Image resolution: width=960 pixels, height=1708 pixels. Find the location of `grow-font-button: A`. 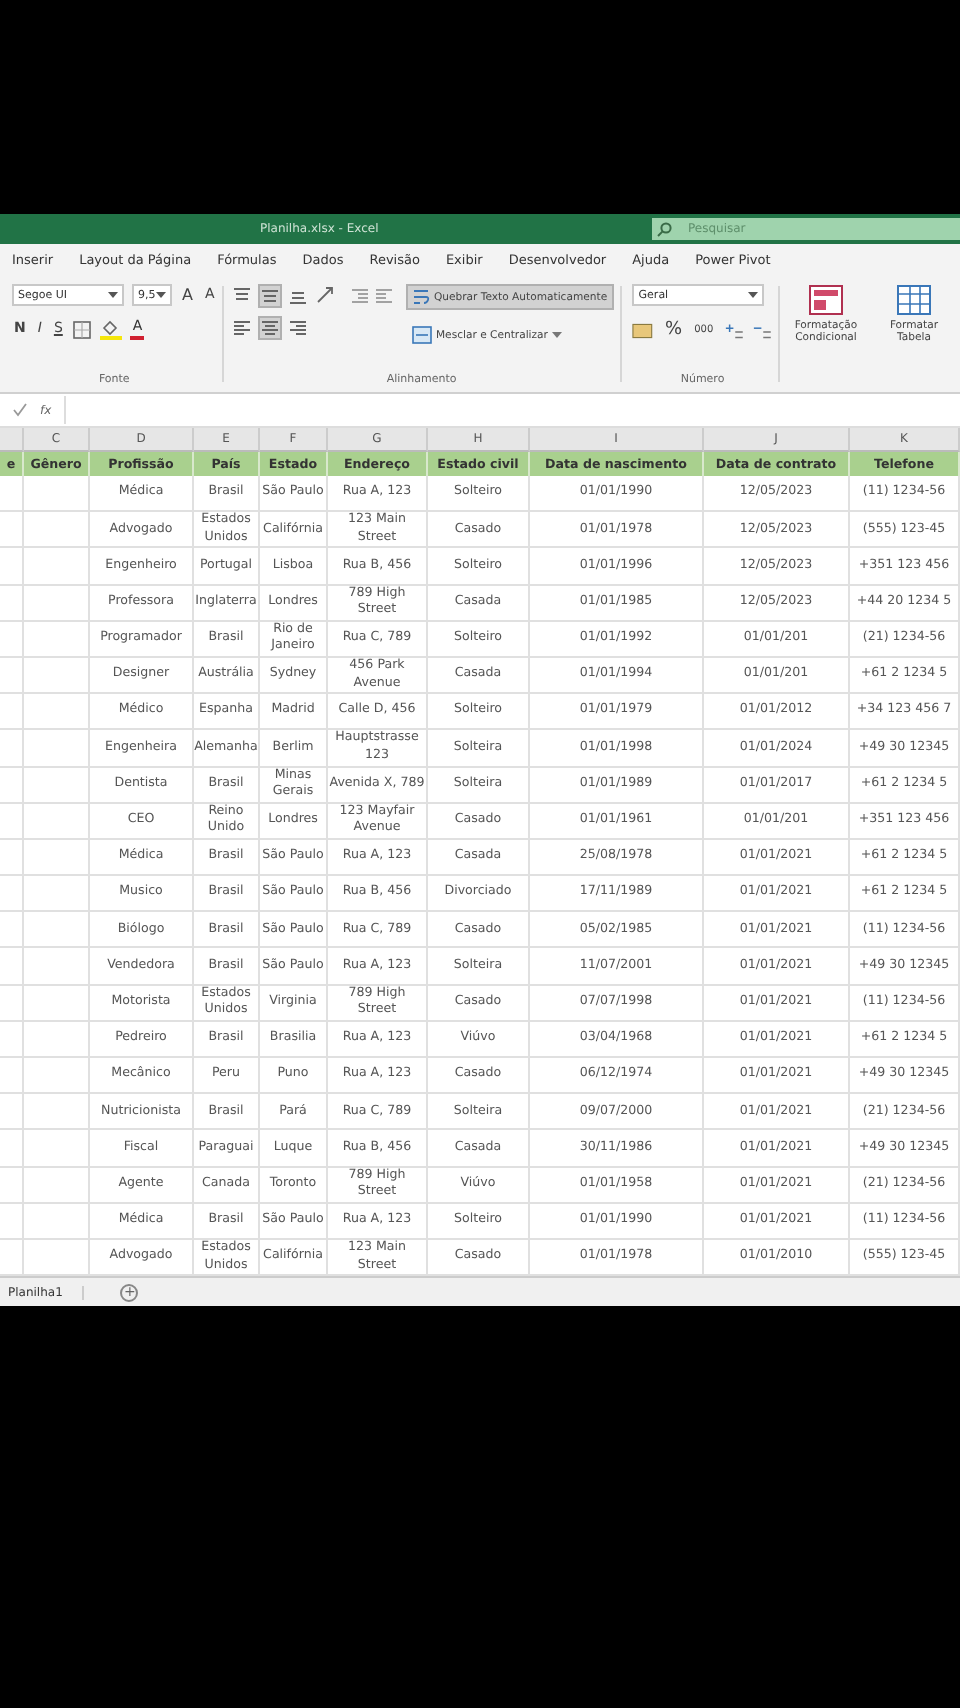

grow-font-button: A is located at coordinates (187, 295).